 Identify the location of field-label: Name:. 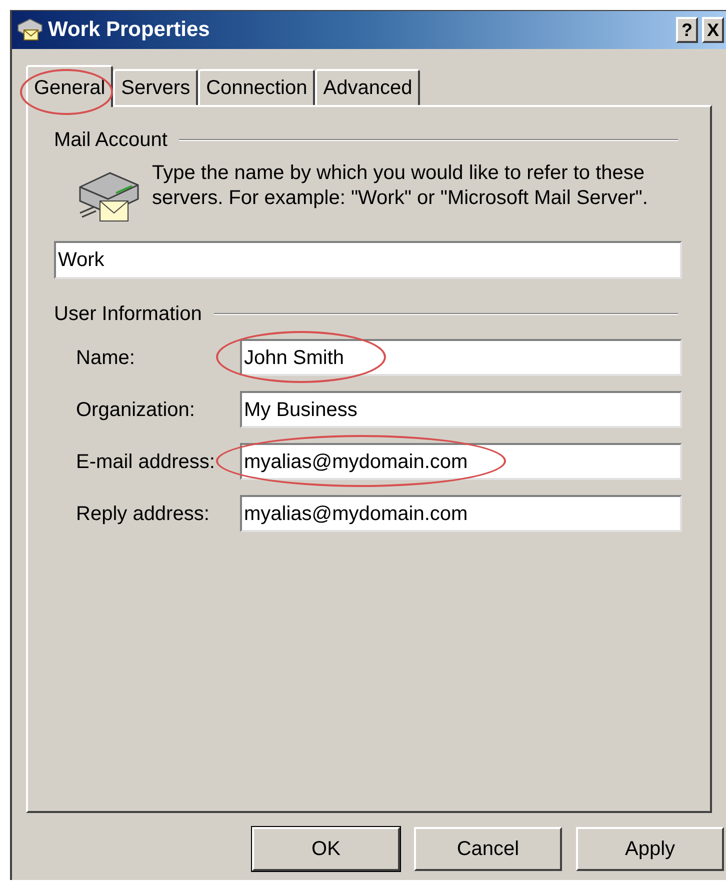
(106, 358).